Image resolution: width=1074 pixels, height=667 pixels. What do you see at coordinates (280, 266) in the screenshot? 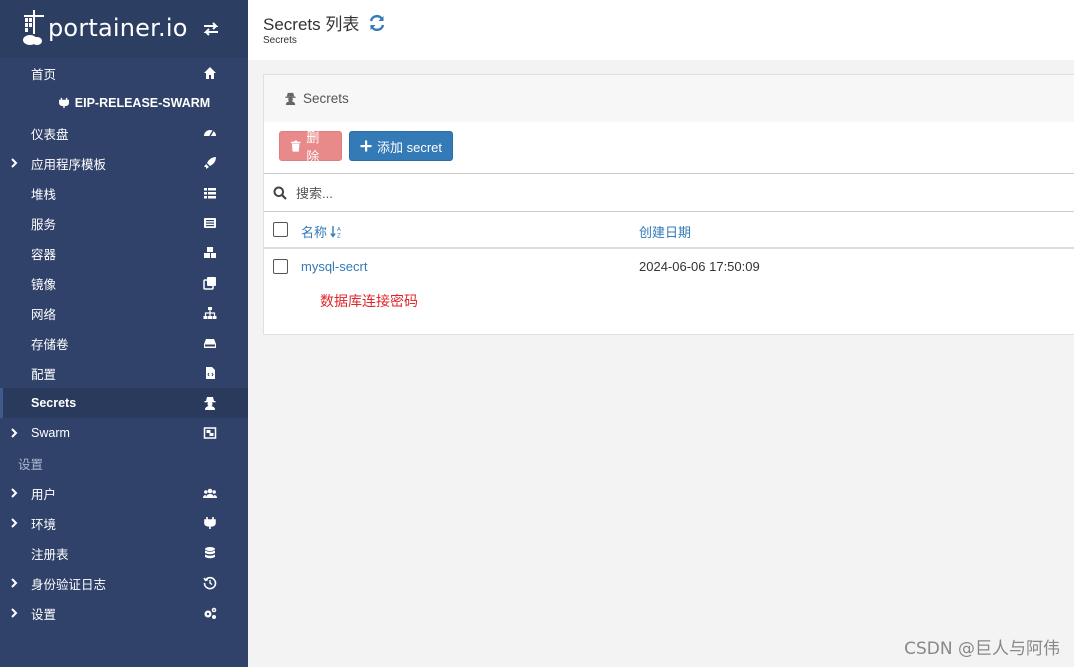
I see `row-checkbox` at bounding box center [280, 266].